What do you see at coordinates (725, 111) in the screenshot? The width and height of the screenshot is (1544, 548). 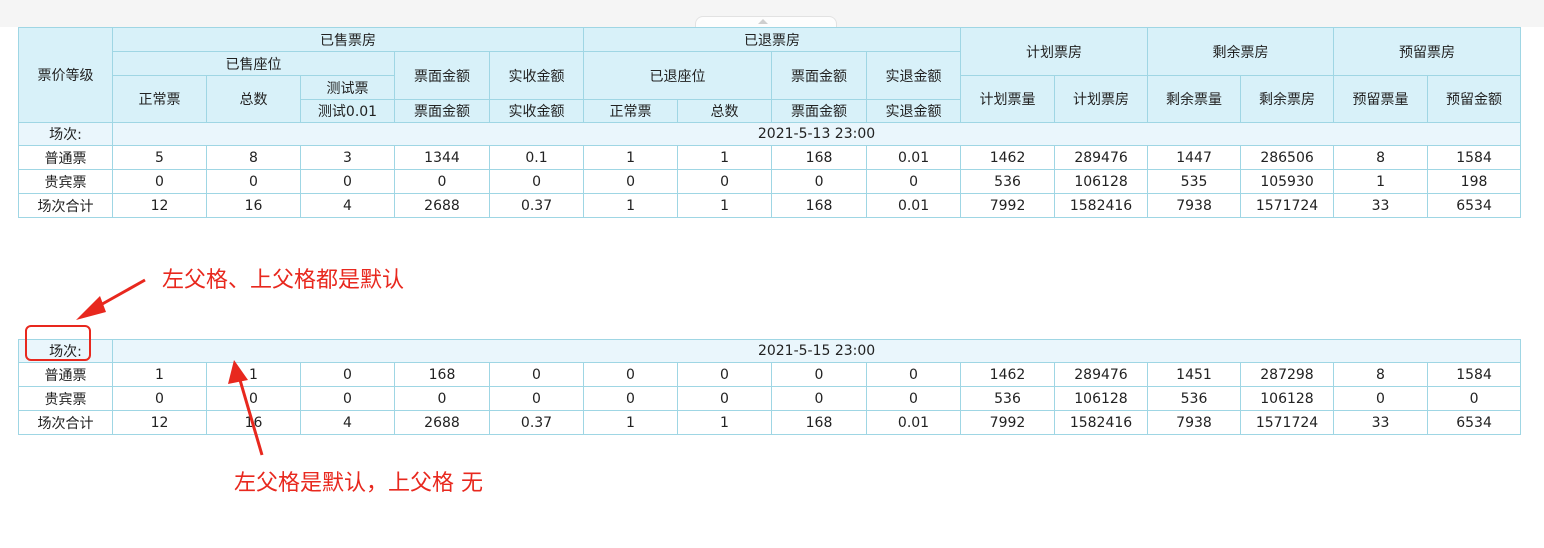 I see `header-refund-total: 总数` at bounding box center [725, 111].